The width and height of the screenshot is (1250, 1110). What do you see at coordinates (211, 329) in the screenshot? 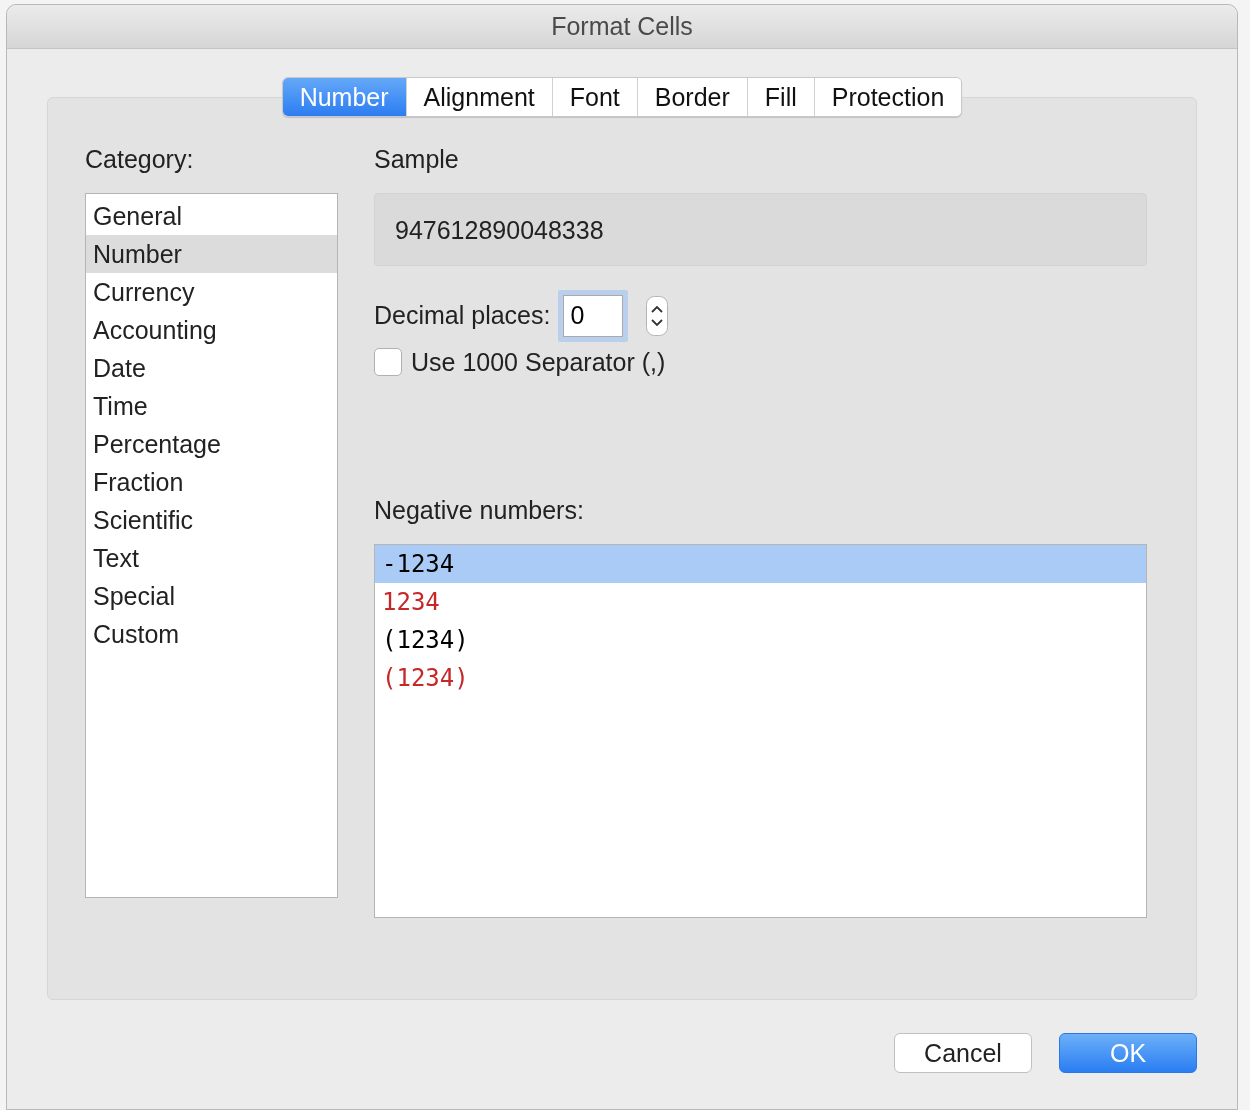
I see `category-item: Accounting` at bounding box center [211, 329].